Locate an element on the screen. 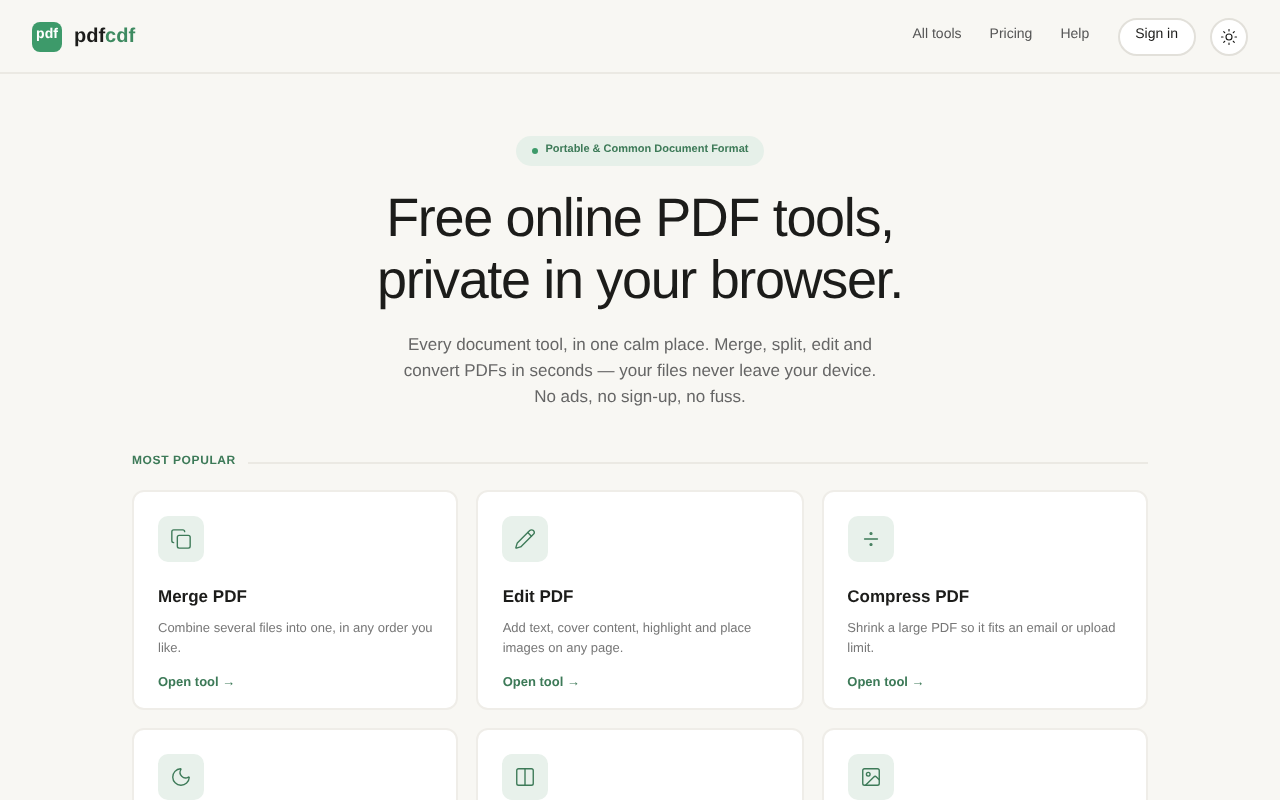 Image resolution: width=1280 pixels, height=800 pixels. hero-description: Every document tool, in one calm place. Merge, split, edit and convert PDFs in seconds — your files never leave your device. No ads, no sign-up, no fuss. is located at coordinates (640, 371).